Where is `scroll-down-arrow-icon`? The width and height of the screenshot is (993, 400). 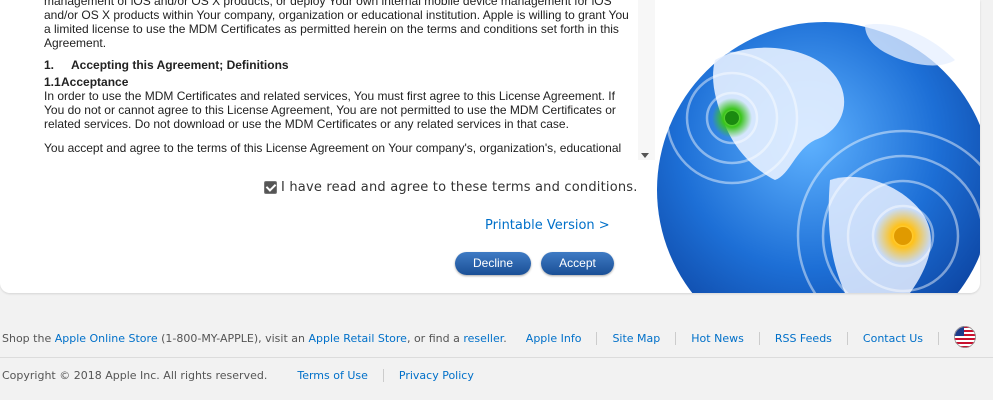
scroll-down-arrow-icon is located at coordinates (645, 155).